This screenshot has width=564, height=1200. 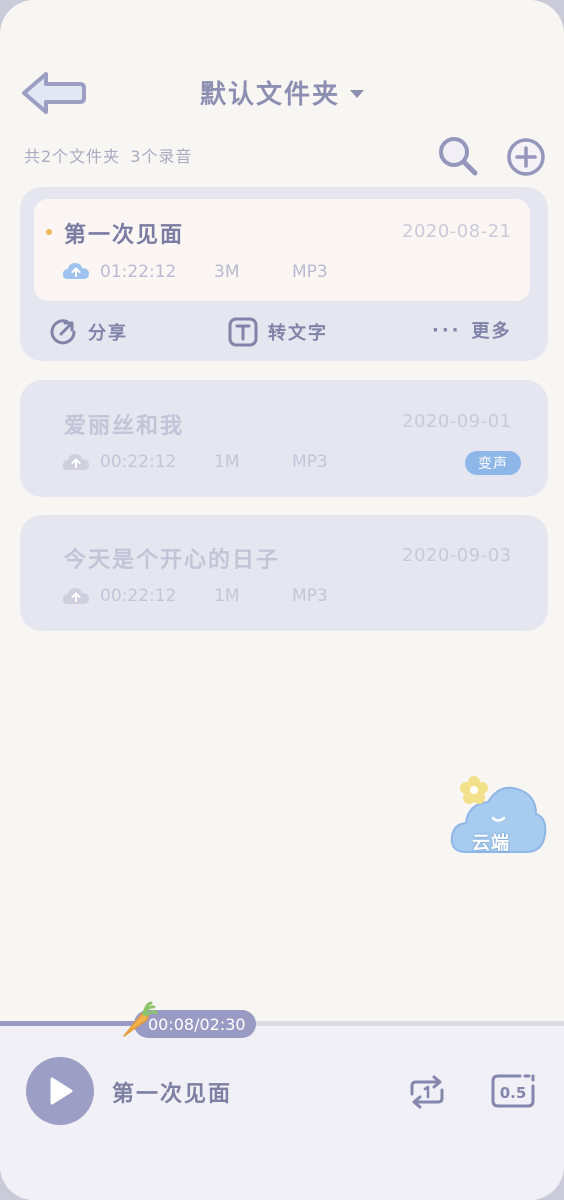 I want to click on playback-speed-button: 0.5, so click(x=513, y=1091).